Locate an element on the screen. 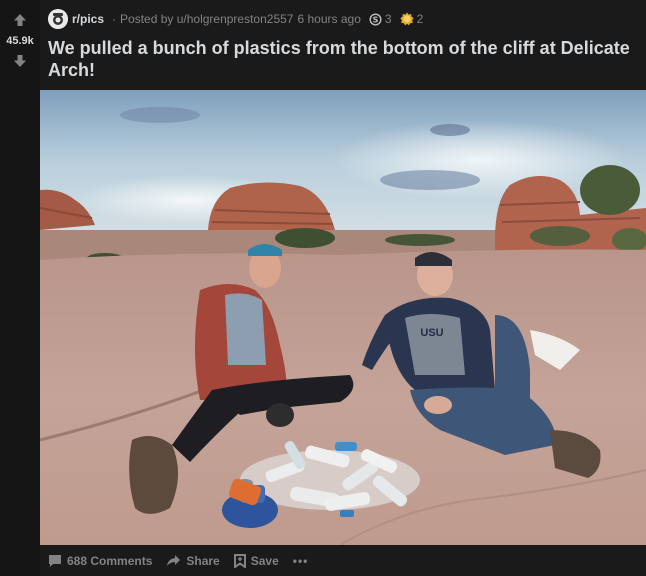 The height and width of the screenshot is (576, 646). upvote-arrow-icon is located at coordinates (20, 20).